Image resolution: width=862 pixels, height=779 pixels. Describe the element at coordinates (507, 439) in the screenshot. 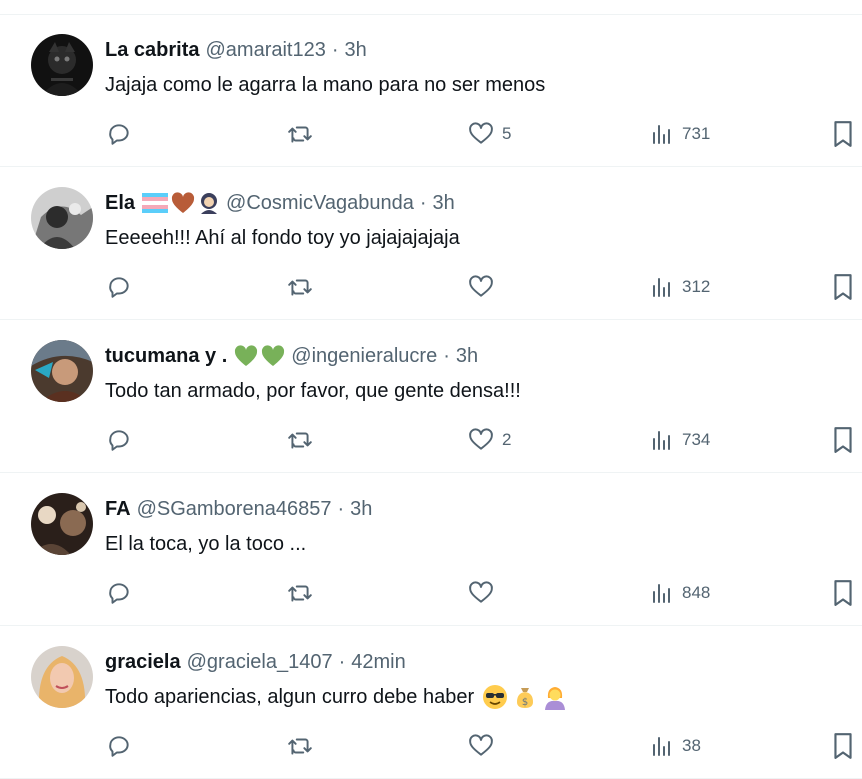

I see `like-count: 2` at that location.